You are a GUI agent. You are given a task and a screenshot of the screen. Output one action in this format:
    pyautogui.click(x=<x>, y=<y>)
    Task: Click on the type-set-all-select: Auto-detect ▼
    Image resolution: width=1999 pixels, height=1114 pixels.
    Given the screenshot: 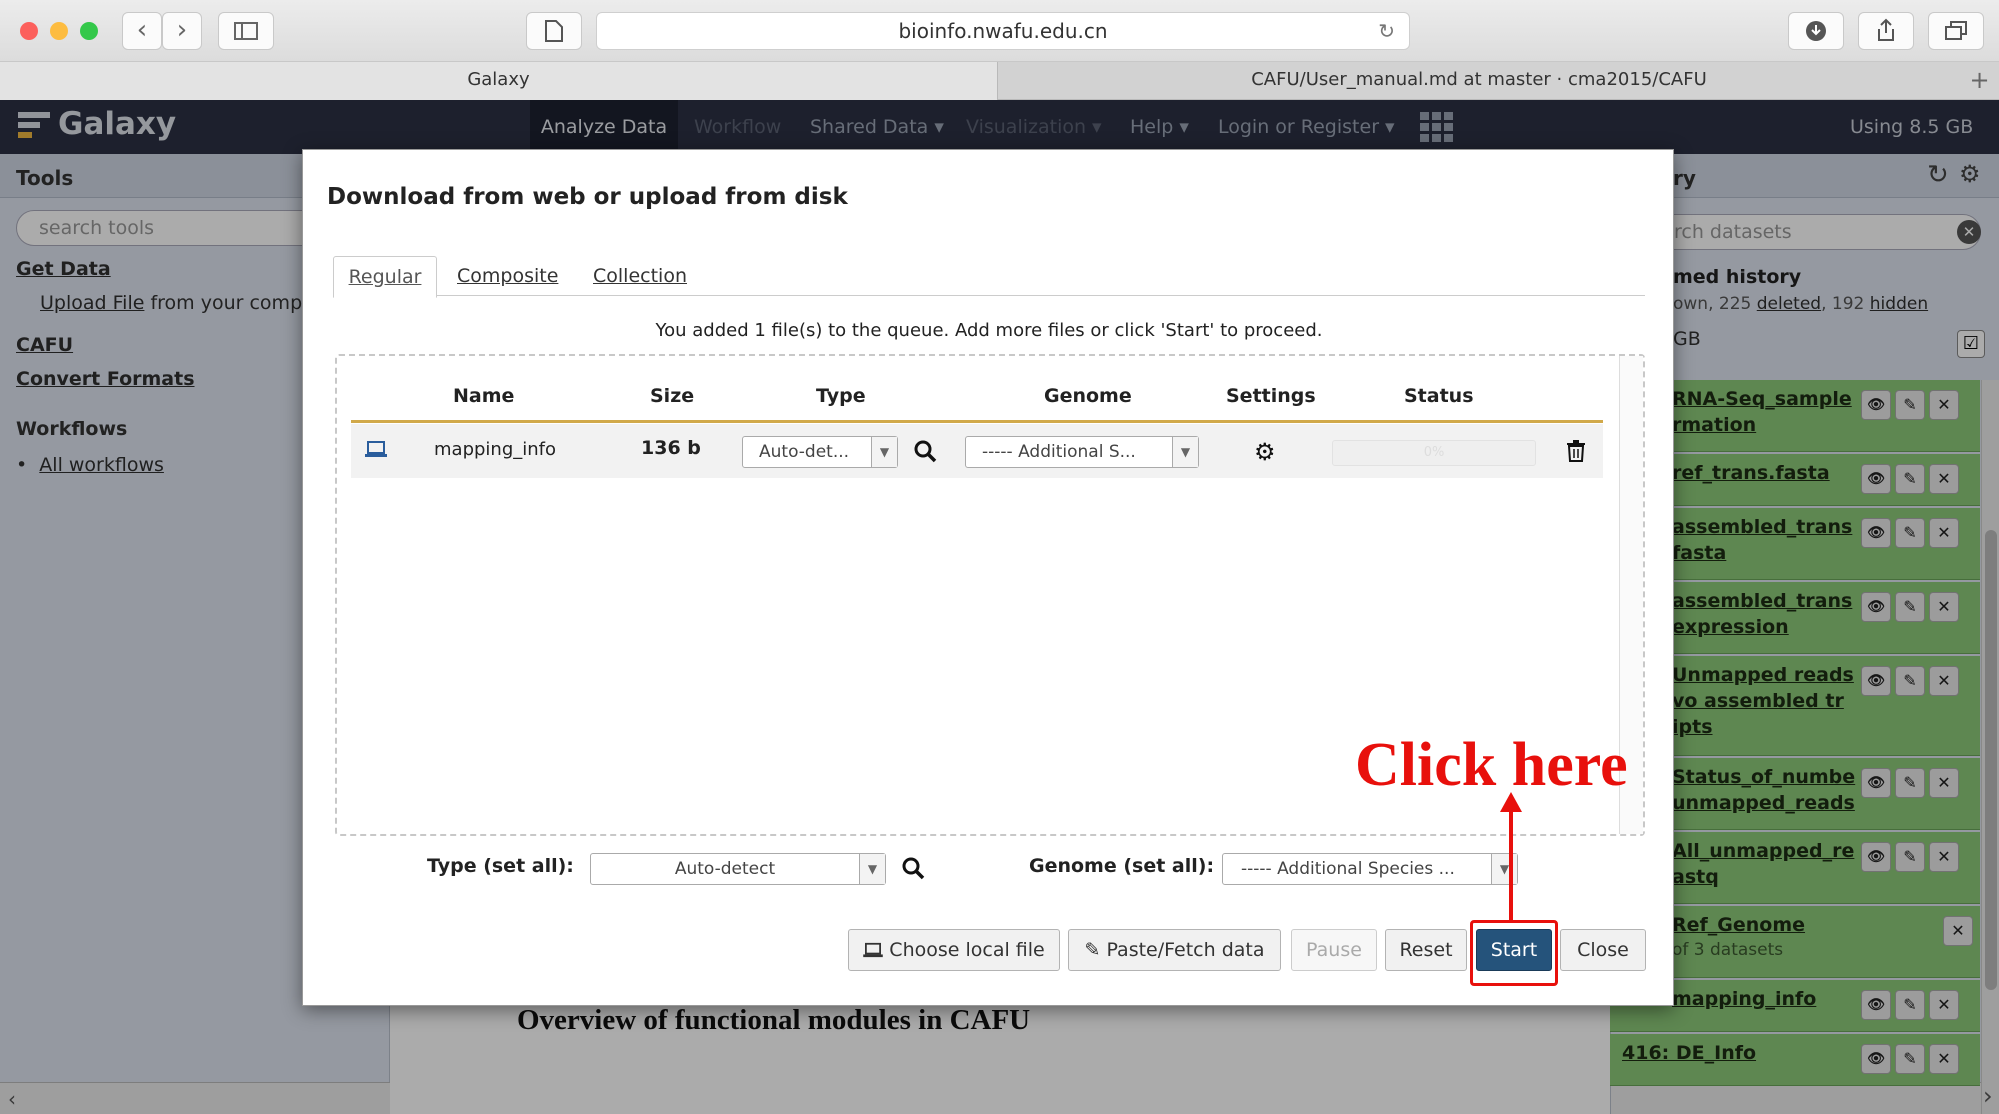 What is the action you would take?
    pyautogui.click(x=738, y=869)
    